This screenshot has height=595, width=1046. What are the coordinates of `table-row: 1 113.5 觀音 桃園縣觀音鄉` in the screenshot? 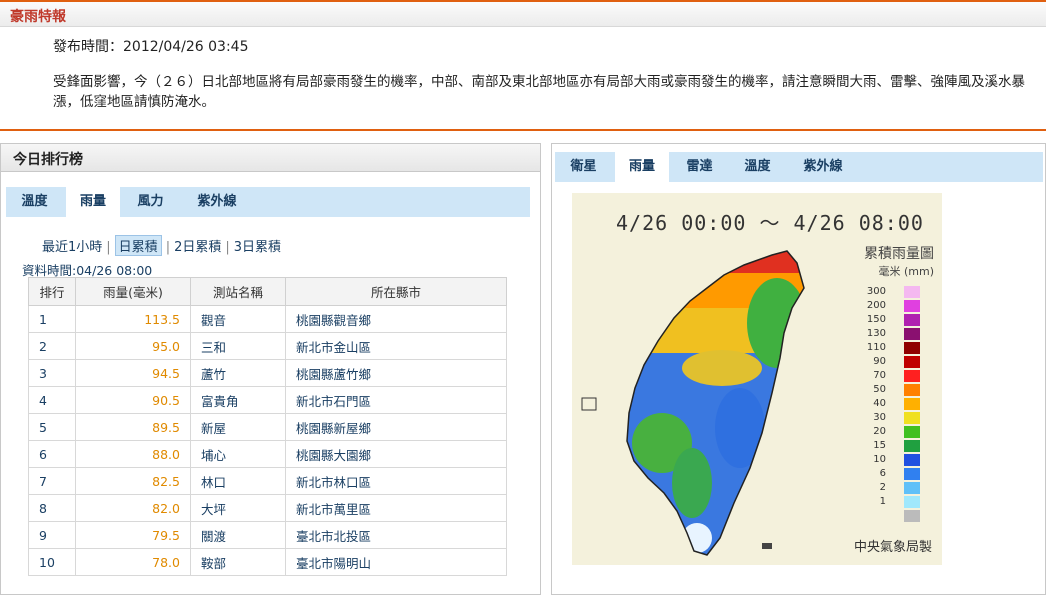 It's located at (267, 319).